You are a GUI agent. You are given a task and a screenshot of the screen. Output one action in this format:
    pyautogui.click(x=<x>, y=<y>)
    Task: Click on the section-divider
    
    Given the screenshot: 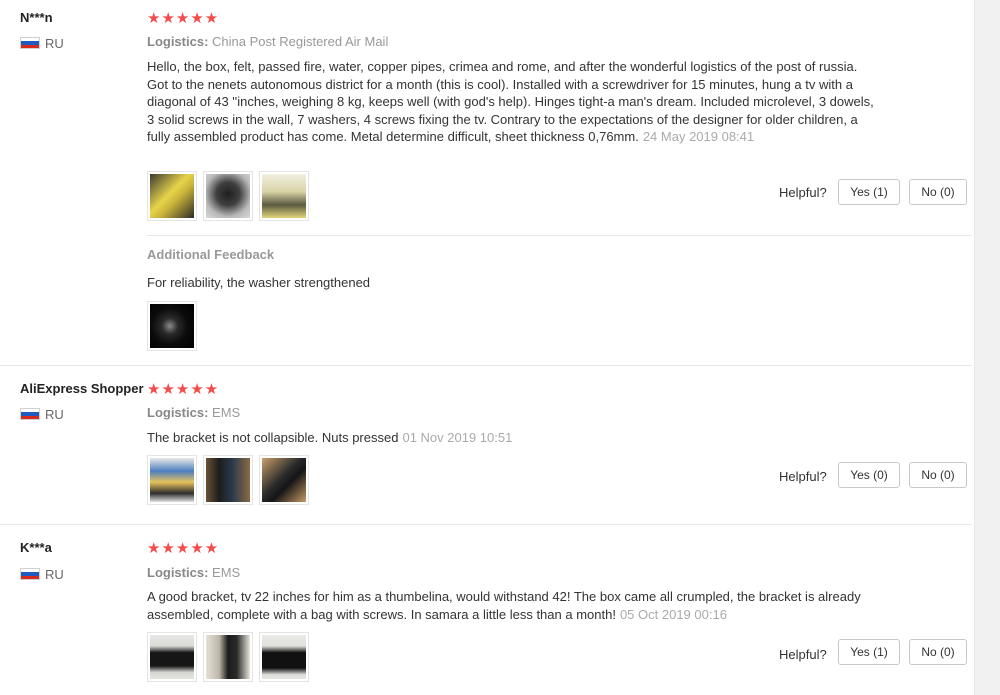 What is the action you would take?
    pyautogui.click(x=559, y=235)
    